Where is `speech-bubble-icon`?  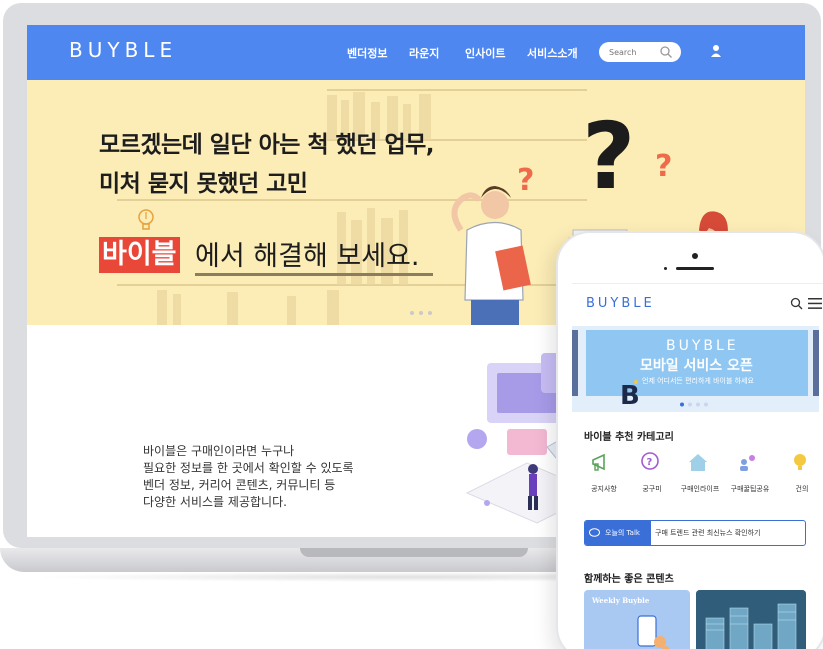 speech-bubble-icon is located at coordinates (594, 532).